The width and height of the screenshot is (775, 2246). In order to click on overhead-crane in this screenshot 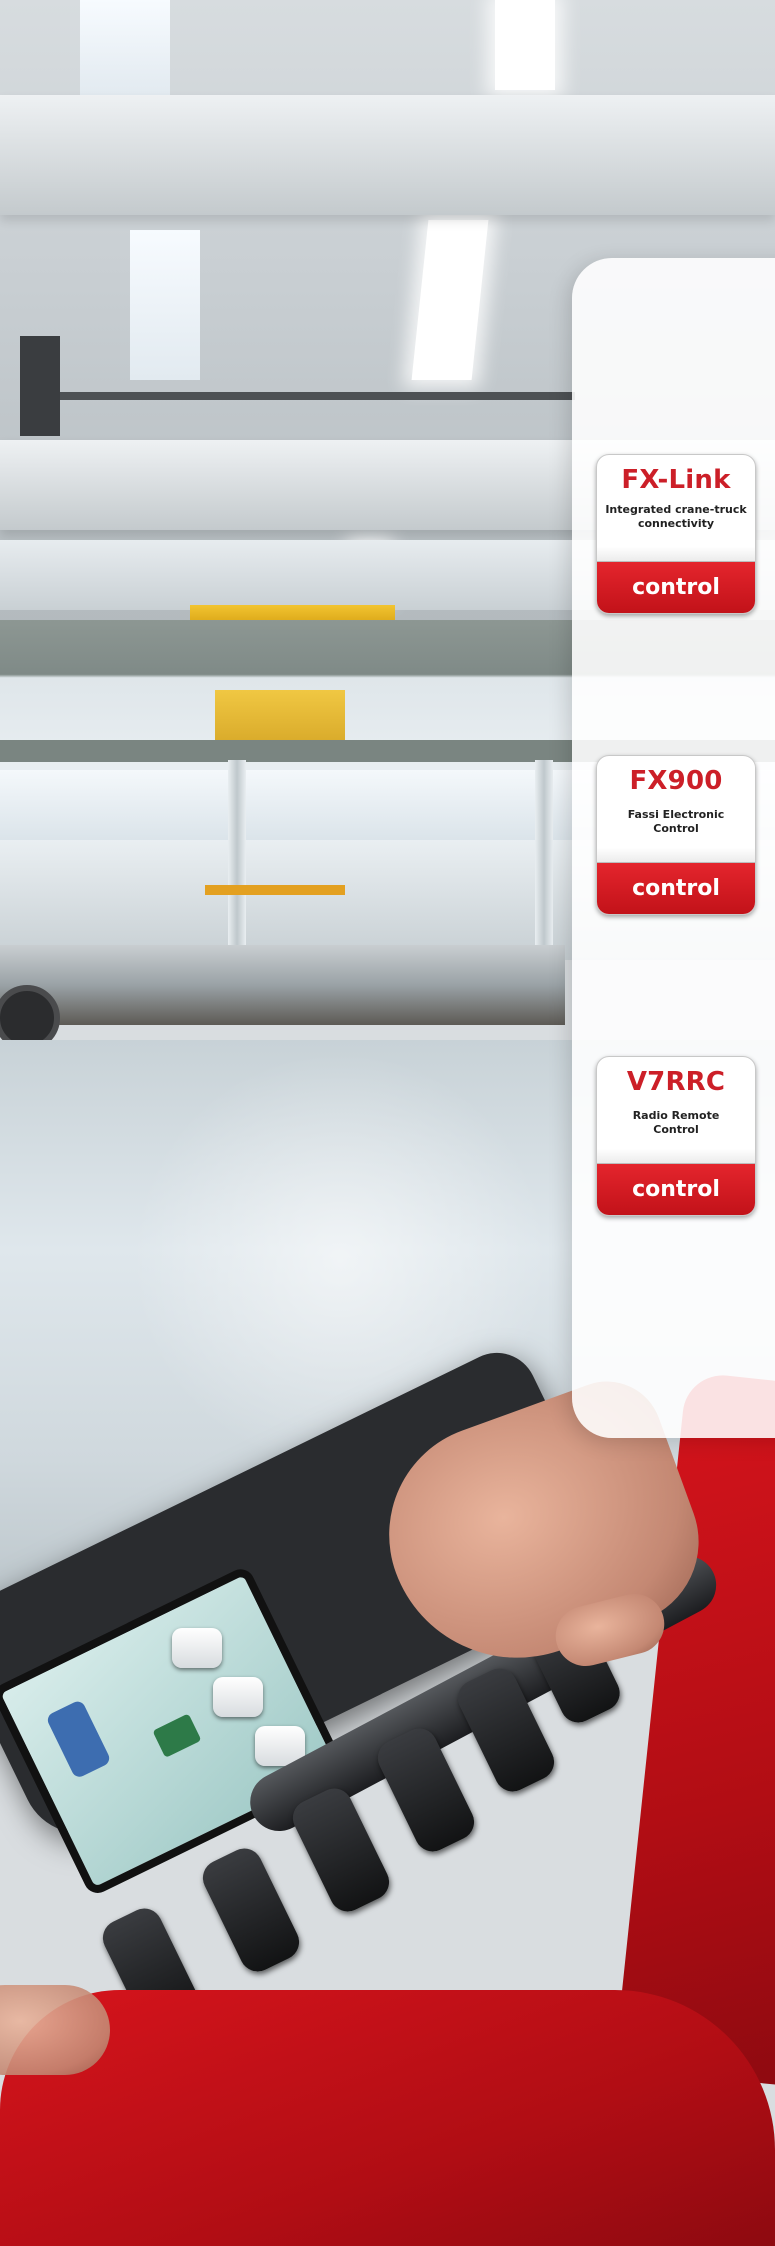, I will do `click(280, 715)`.